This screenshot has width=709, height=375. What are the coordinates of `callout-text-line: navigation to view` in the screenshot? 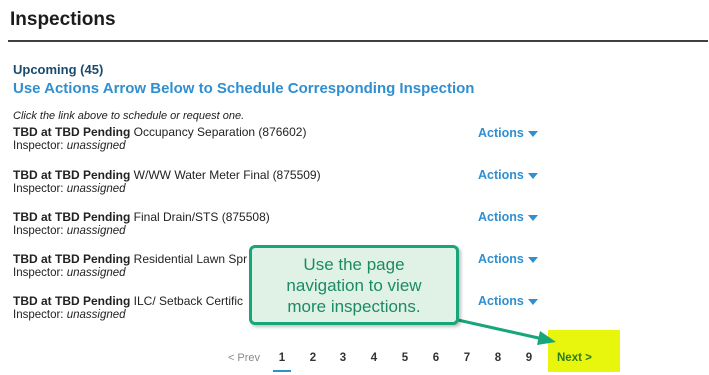 It's located at (354, 285).